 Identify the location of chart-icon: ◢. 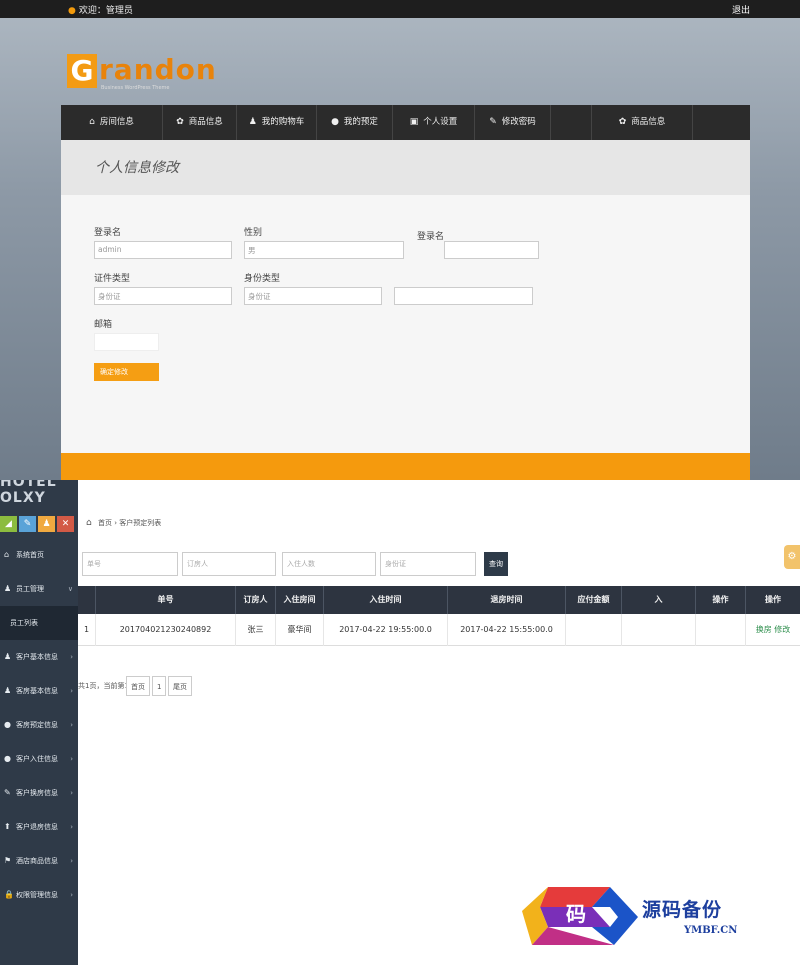
(8, 524).